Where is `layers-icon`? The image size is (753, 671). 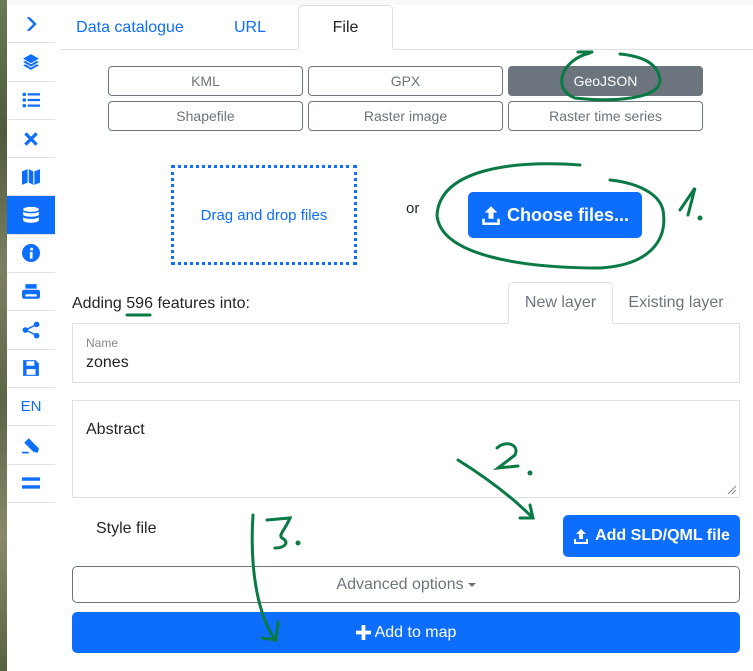
layers-icon is located at coordinates (31, 62).